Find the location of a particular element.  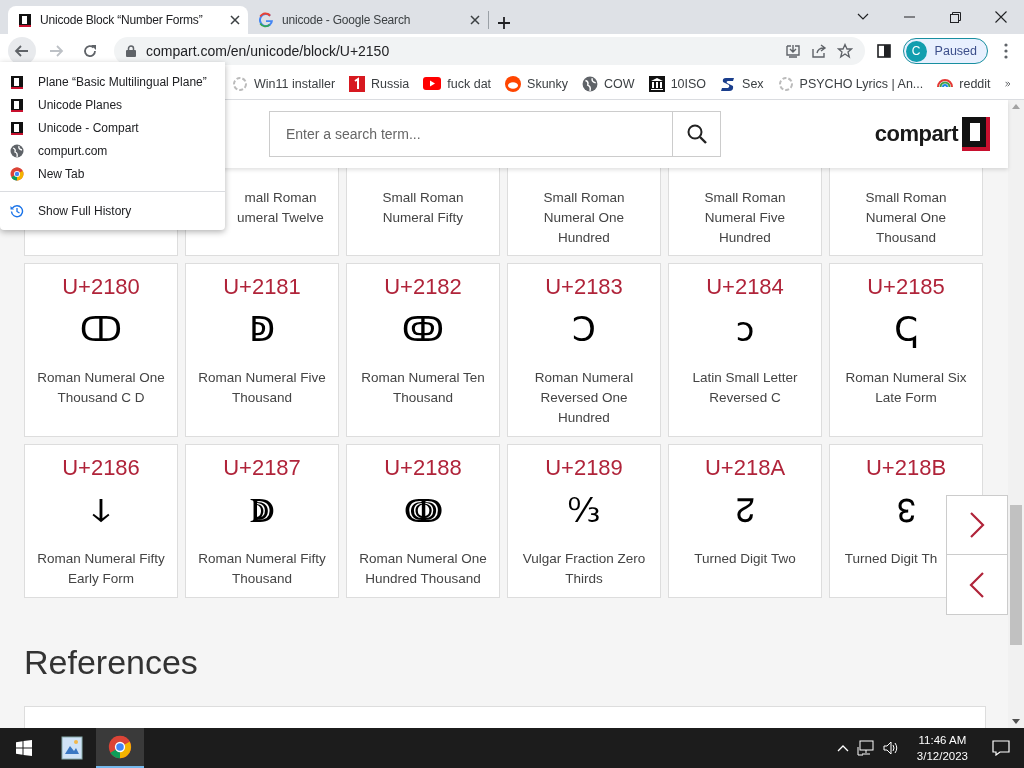

character-card: U+2184 ↄ Latin Small Letter Reversed C is located at coordinates (745, 350).